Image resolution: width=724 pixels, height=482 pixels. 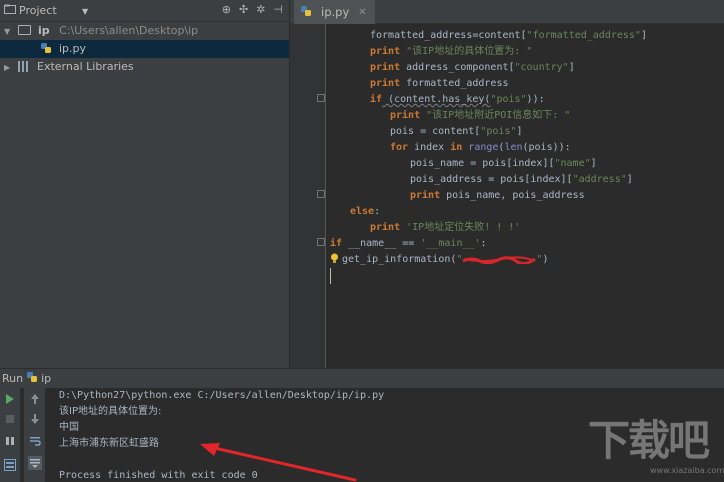 What do you see at coordinates (330, 276) in the screenshot?
I see `text-caret` at bounding box center [330, 276].